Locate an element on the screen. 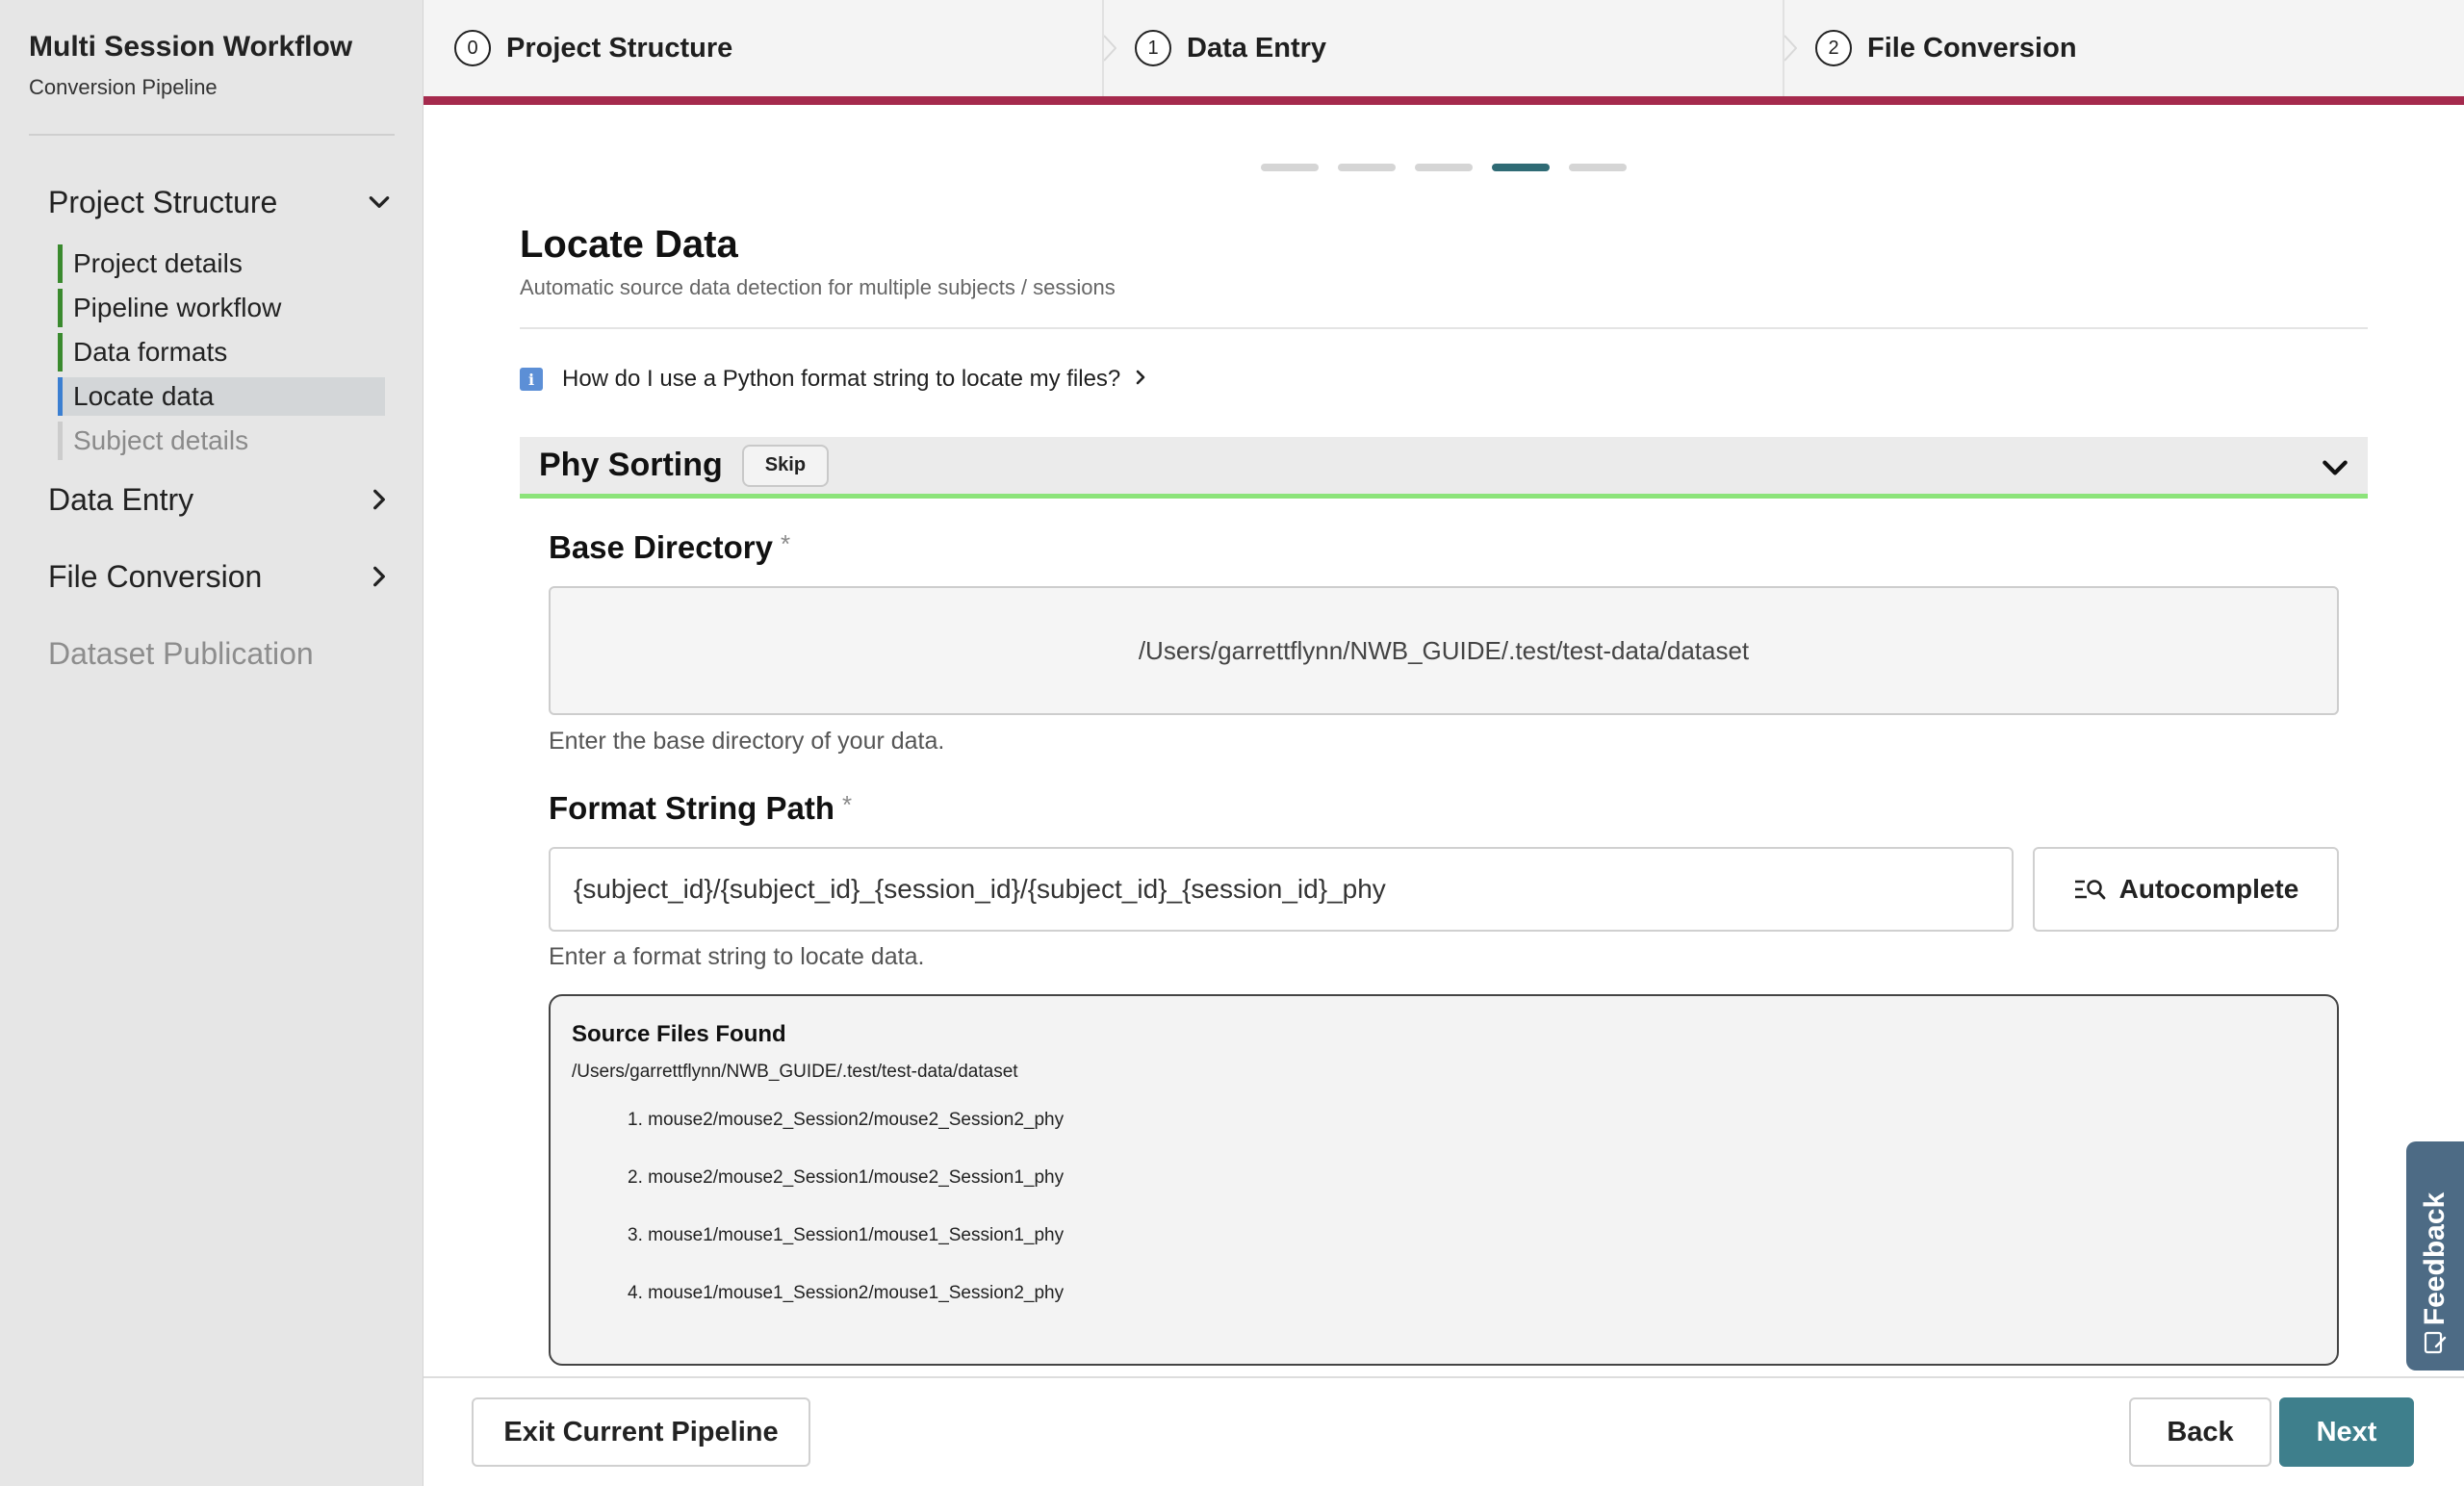  footer-divider is located at coordinates (1444, 1377).